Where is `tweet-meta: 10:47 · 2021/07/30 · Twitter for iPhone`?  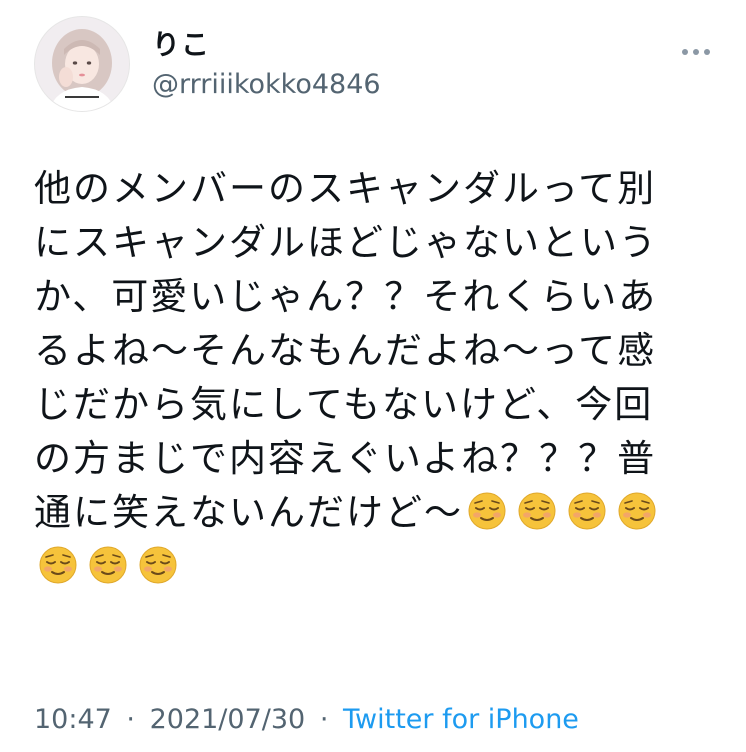
tweet-meta: 10:47 · 2021/07/30 · Twitter for iPhone is located at coordinates (306, 720).